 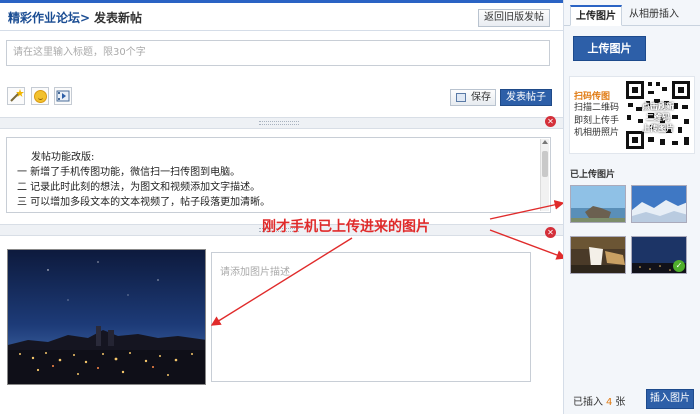 I want to click on scroll-up-arrow-icon, so click(x=545, y=142).